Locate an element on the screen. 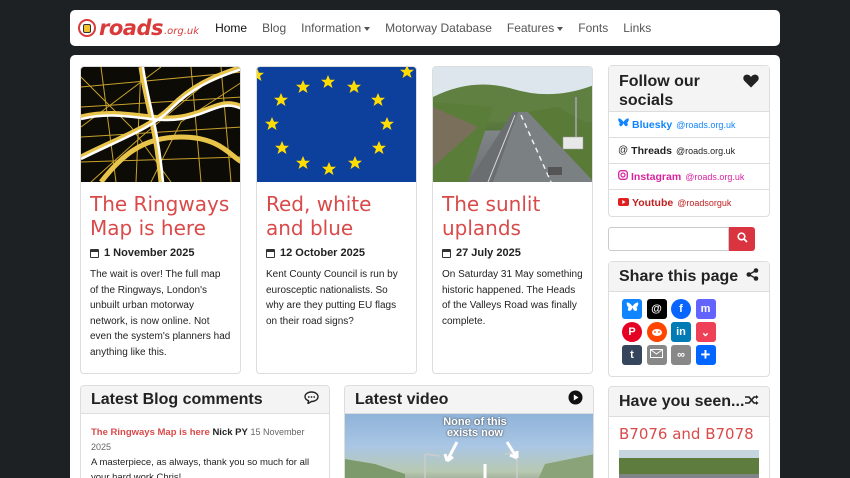 This screenshot has width=850, height=478. share-pocket-button: ⌄ is located at coordinates (705, 332).